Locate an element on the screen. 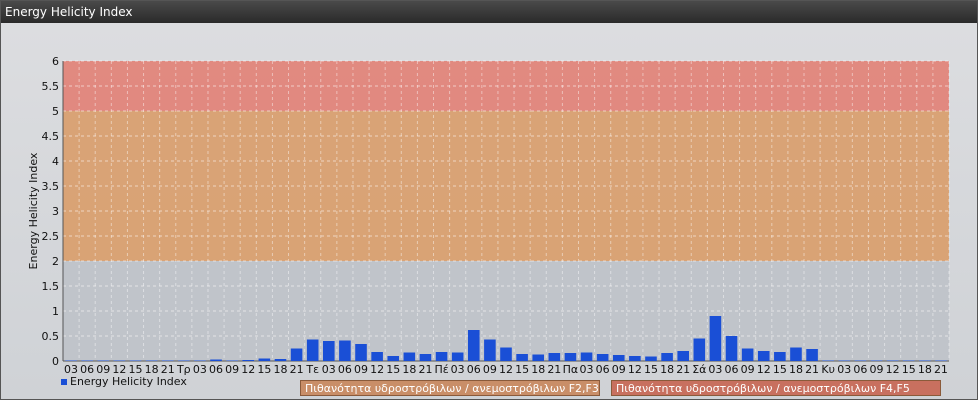 The image size is (978, 400). y-tick-label-6: 3 is located at coordinates (55, 211).